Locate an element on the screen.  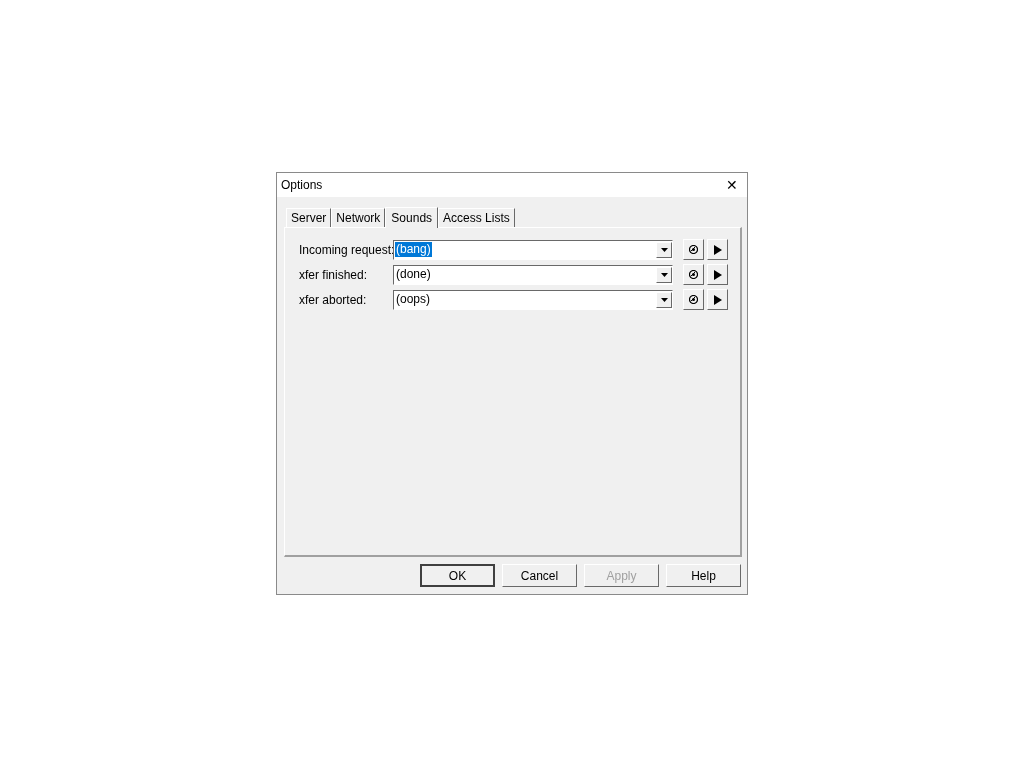
dialog-button: Cancel is located at coordinates (539, 575).